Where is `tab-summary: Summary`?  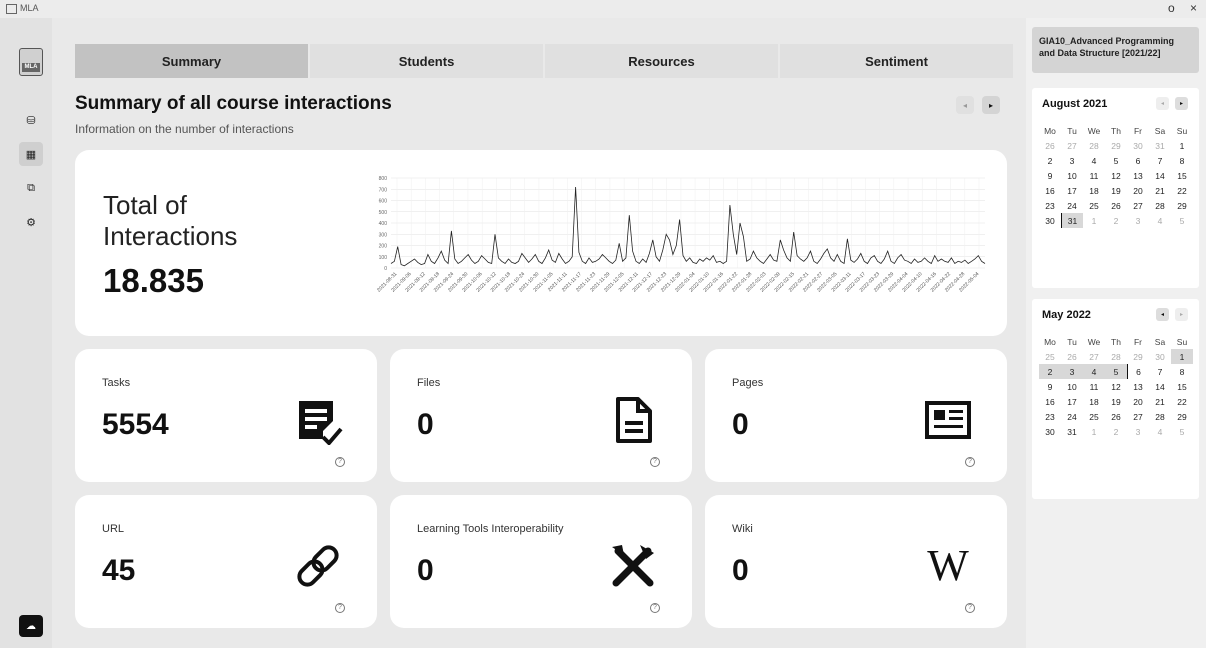 tab-summary: Summary is located at coordinates (191, 61).